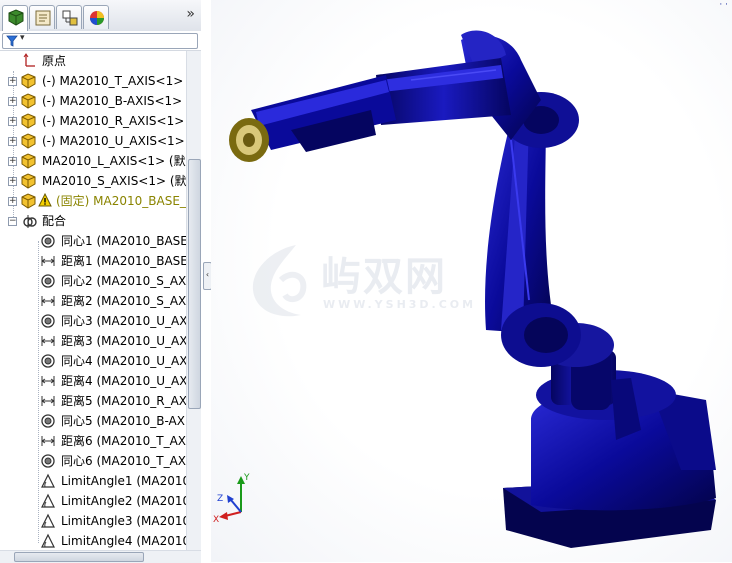 This screenshot has width=732, height=563. Describe the element at coordinates (54, 61) in the screenshot. I see `origin-label: 原点` at that location.